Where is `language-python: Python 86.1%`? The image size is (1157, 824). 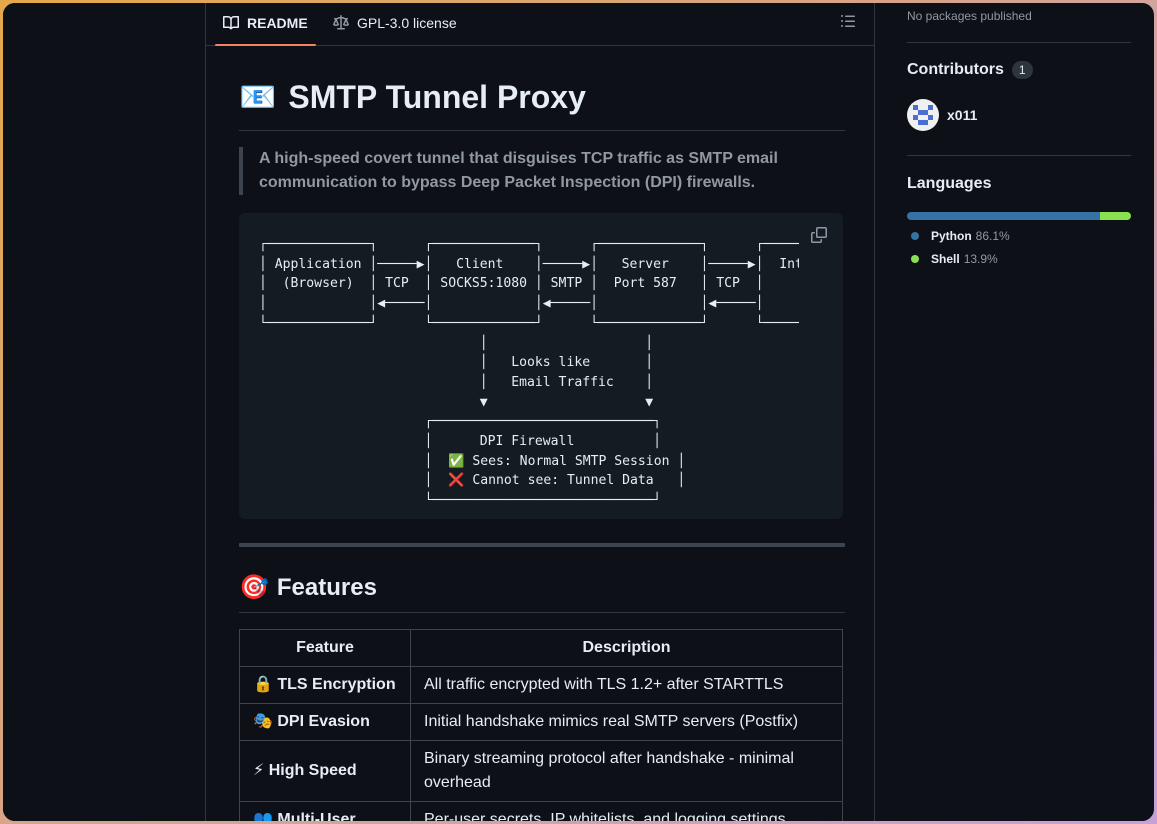
language-python: Python 86.1% is located at coordinates (960, 236).